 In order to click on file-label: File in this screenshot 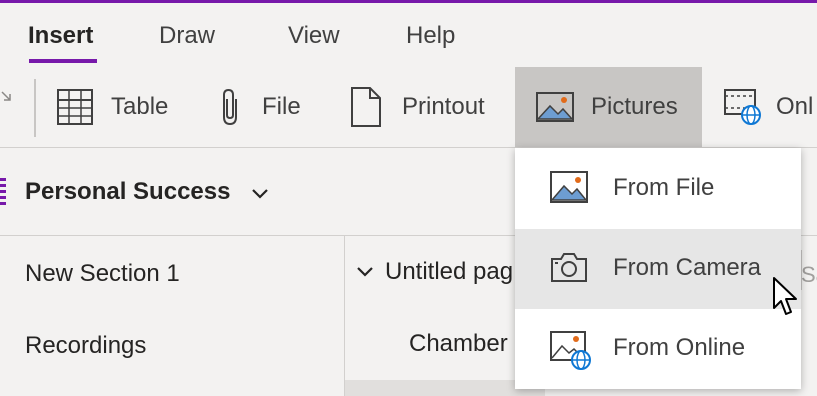, I will do `click(281, 106)`.